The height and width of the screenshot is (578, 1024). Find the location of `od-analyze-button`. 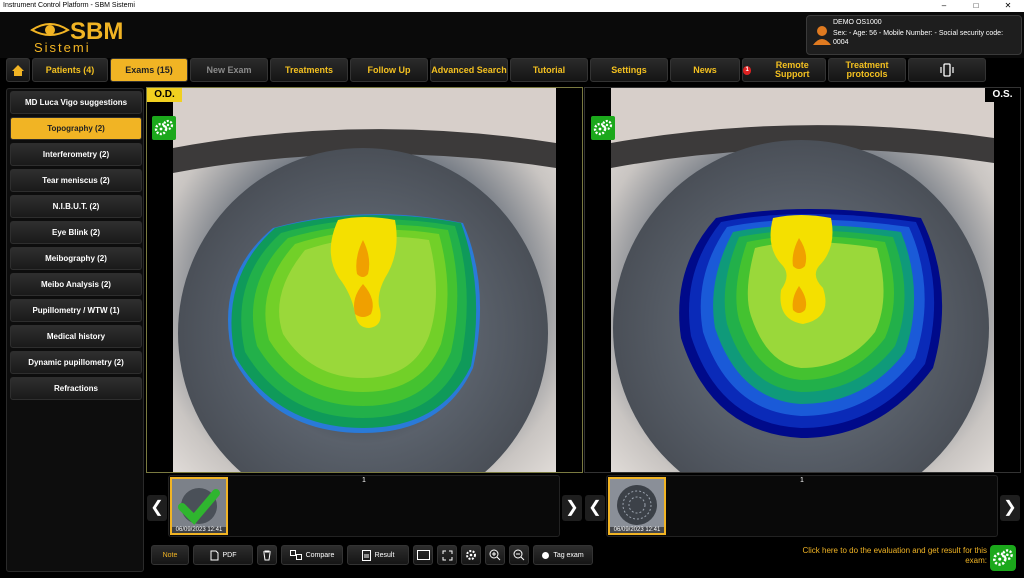

od-analyze-button is located at coordinates (164, 128).